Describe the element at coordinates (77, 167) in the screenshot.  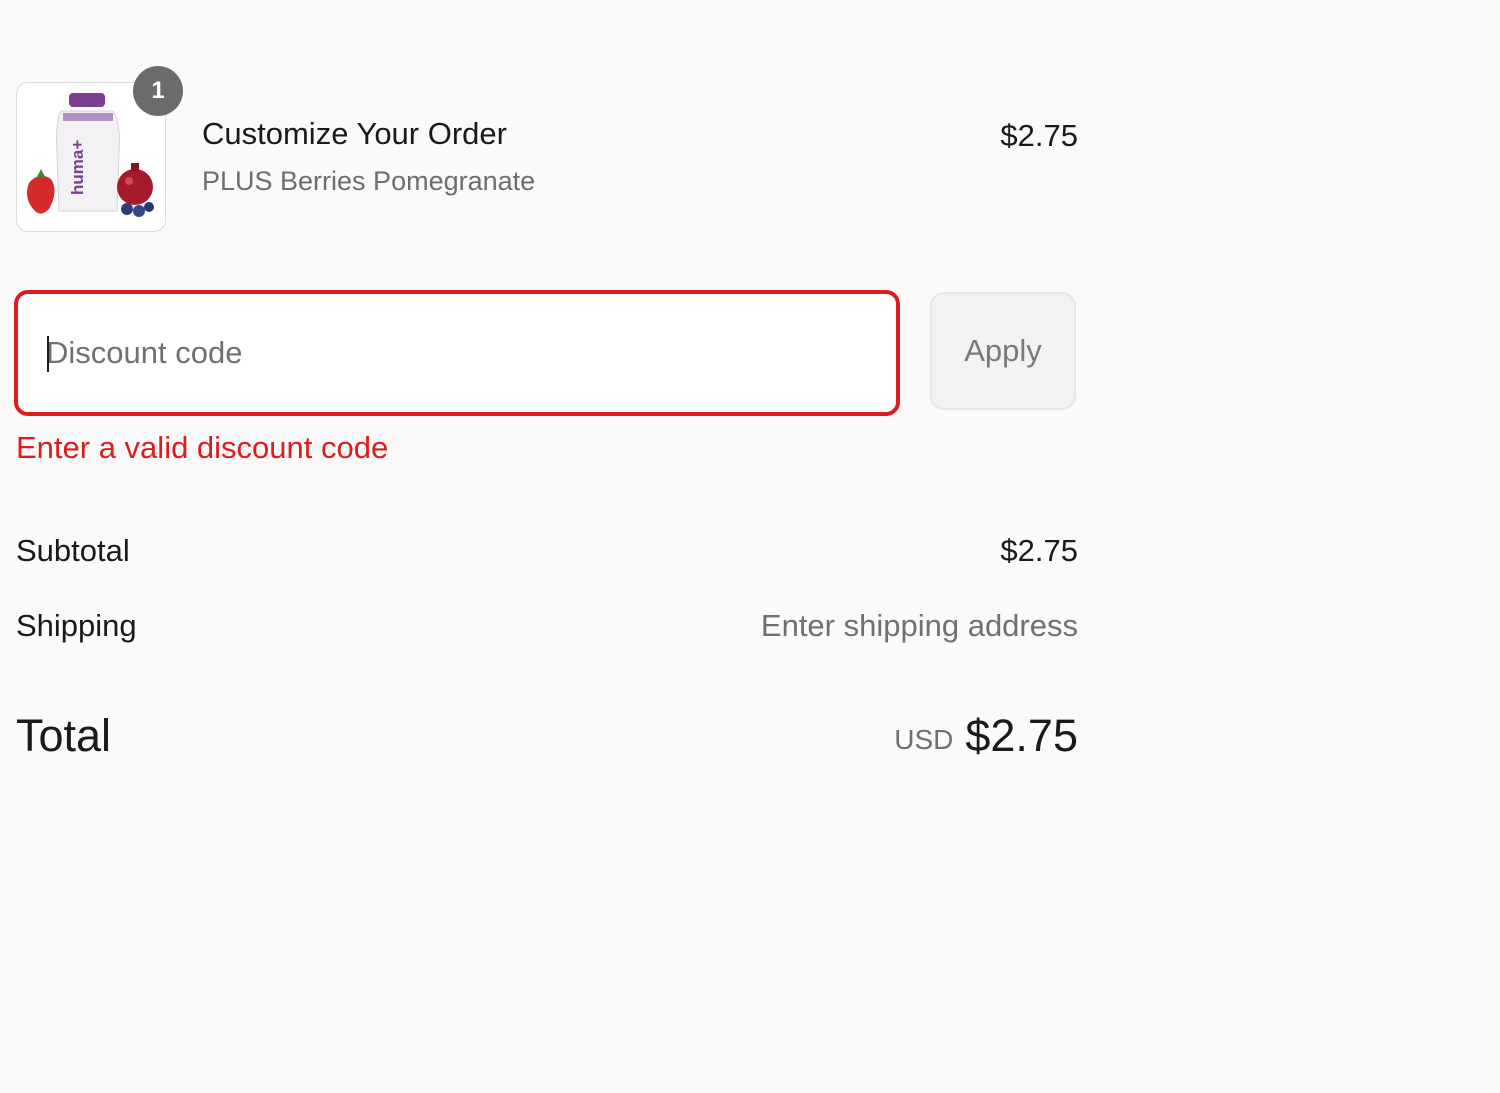
I see `svg-text: huma+` at that location.